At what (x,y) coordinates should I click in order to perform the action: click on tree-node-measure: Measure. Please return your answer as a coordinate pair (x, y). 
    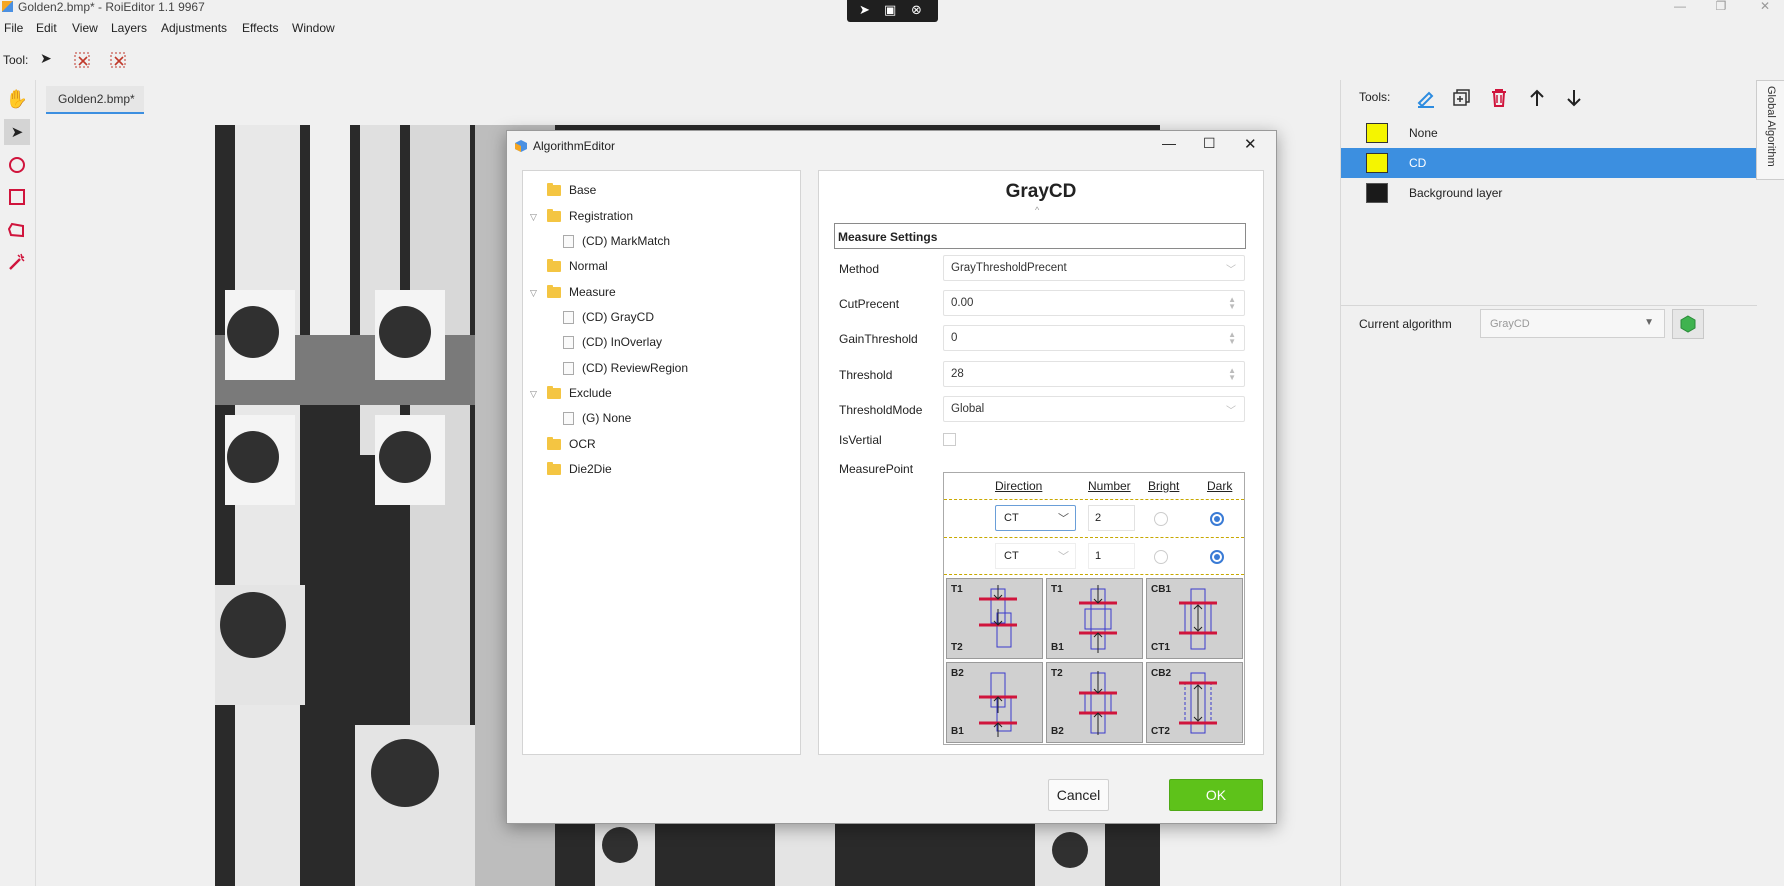
    Looking at the image, I should click on (581, 292).